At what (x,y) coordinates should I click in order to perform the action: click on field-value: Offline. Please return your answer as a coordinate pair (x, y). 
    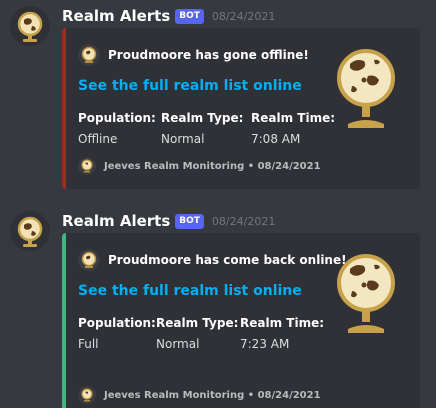
    Looking at the image, I should click on (98, 139).